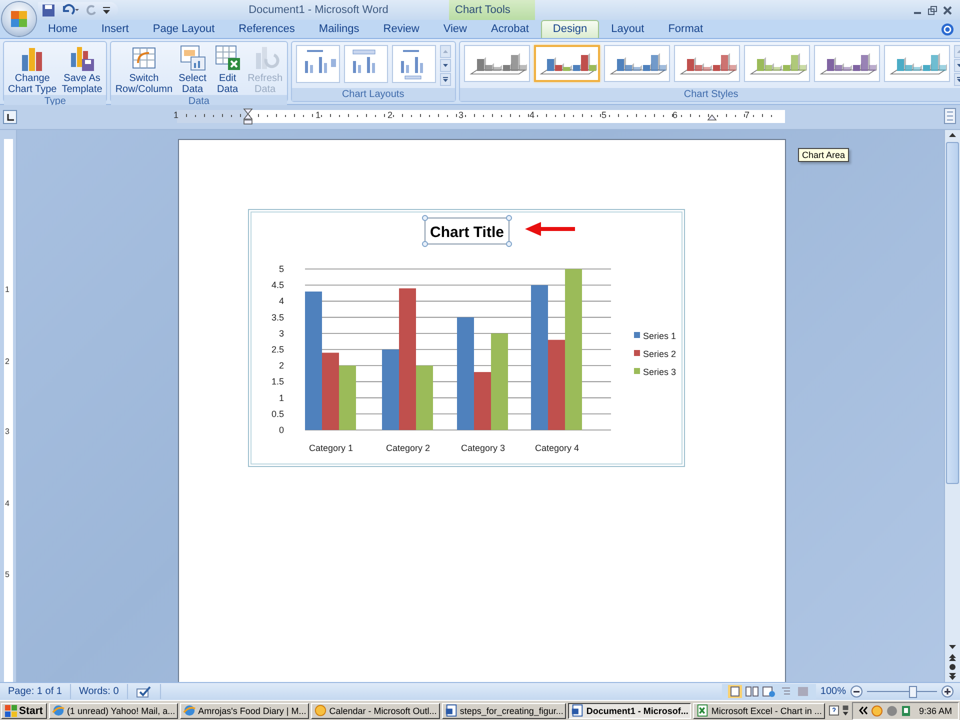  Describe the element at coordinates (115, 29) in the screenshot. I see `ribbon-tab: Insert` at that location.